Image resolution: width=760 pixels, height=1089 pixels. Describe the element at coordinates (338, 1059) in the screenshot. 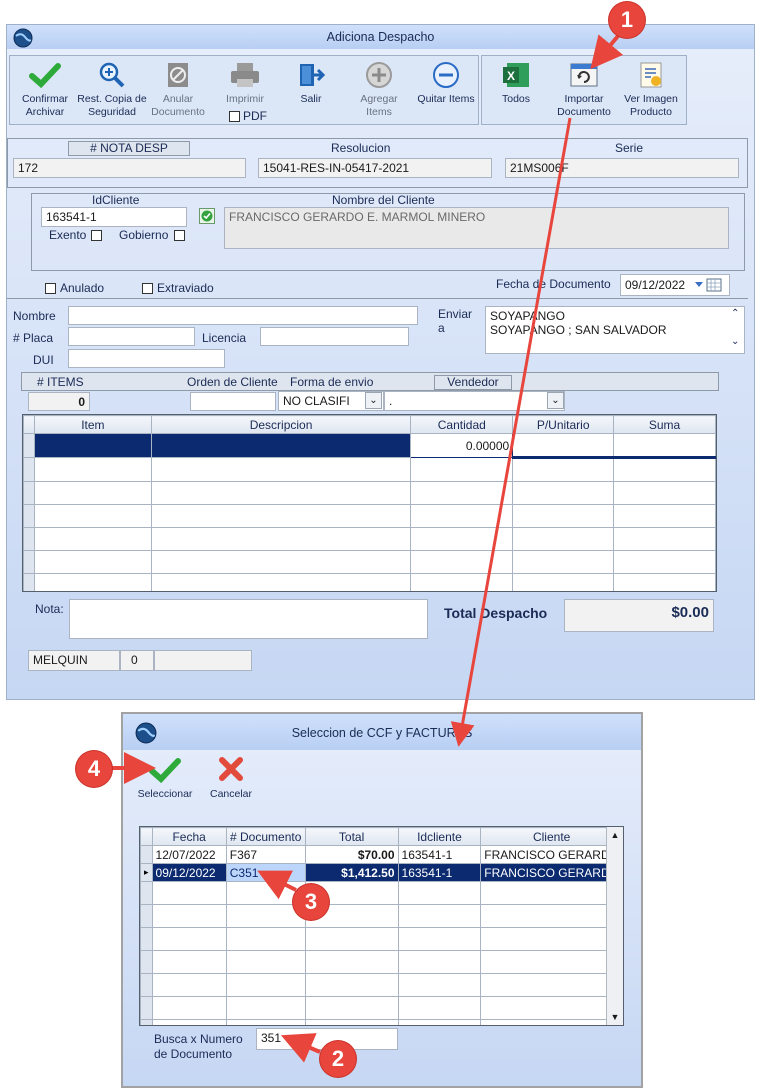

I see `callout-2: 2` at that location.